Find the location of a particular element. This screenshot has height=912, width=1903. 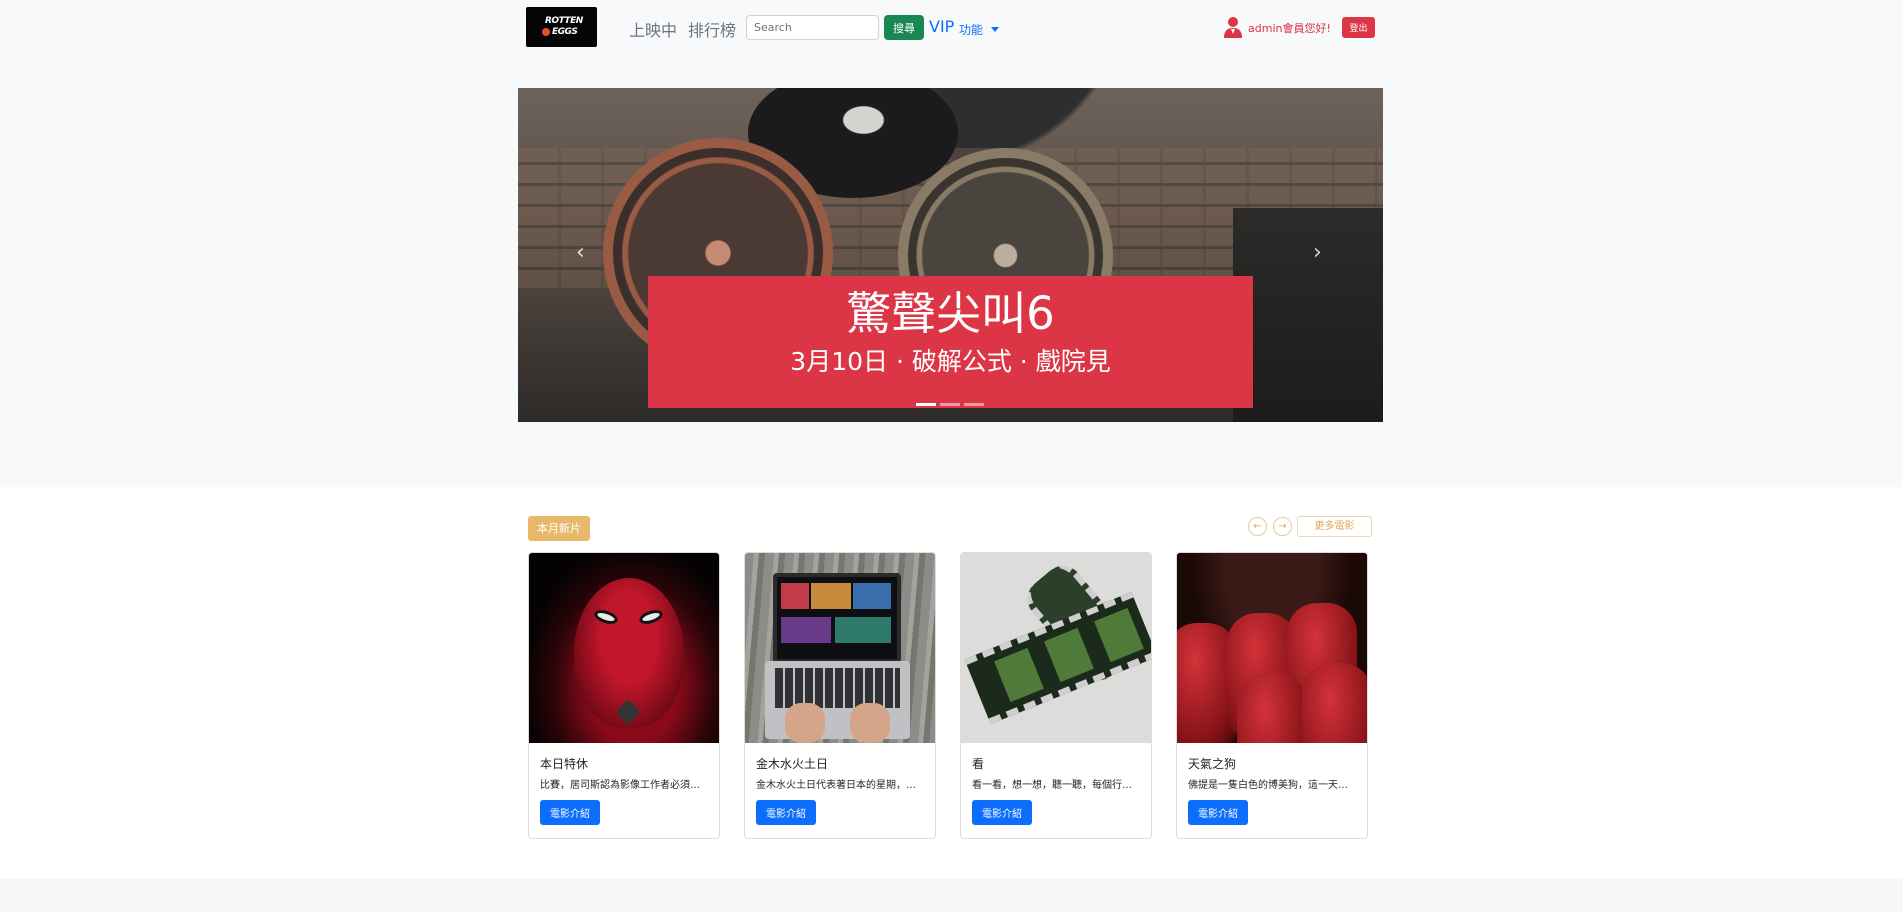

more-movies-button: 更多電影 is located at coordinates (1334, 526).